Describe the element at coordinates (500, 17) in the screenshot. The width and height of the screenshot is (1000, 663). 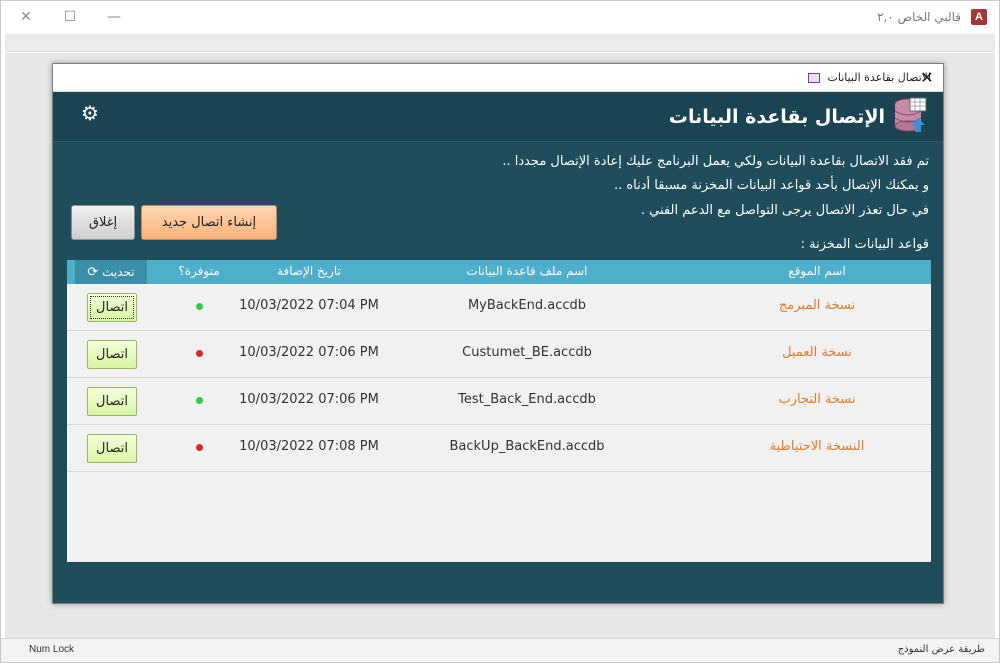
I see `window-titlebar: ✕ ☐ — A قالبي الخاص ٢,٠` at that location.